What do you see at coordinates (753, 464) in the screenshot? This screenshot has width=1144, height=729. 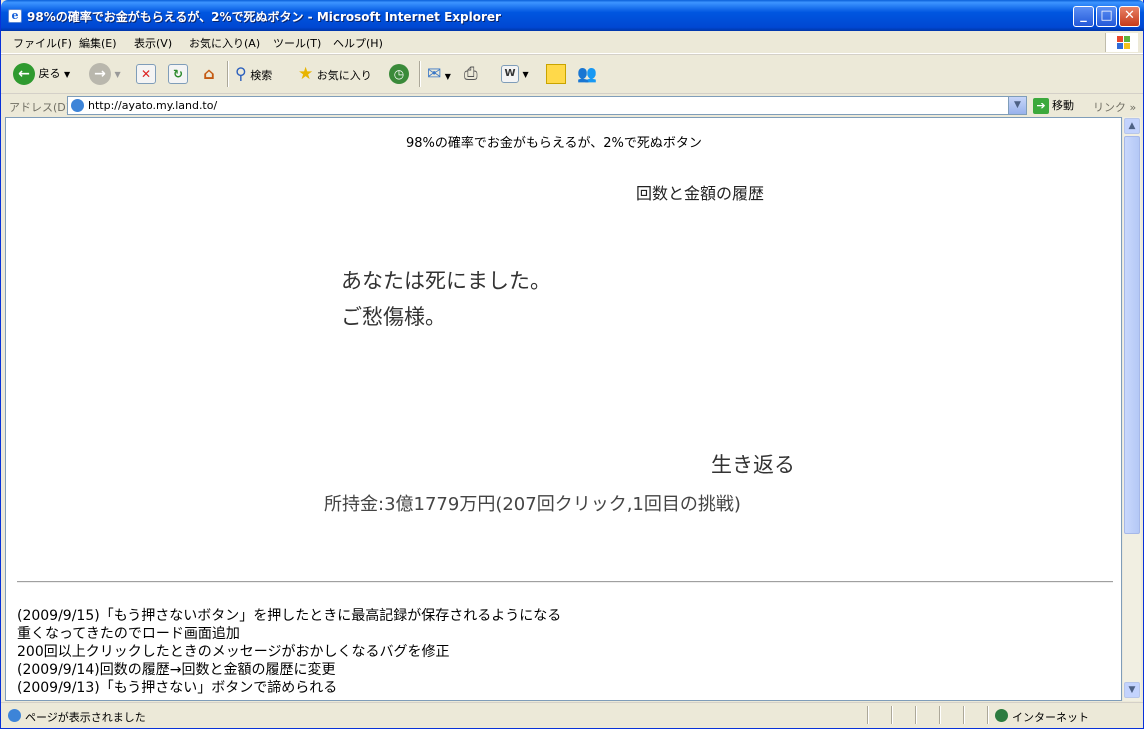 I see `revive-button: 生き返る` at bounding box center [753, 464].